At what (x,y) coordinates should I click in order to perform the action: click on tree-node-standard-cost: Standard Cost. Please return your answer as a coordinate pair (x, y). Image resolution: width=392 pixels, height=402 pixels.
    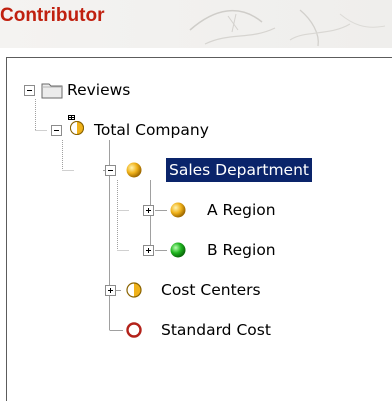
    Looking at the image, I should click on (167, 330).